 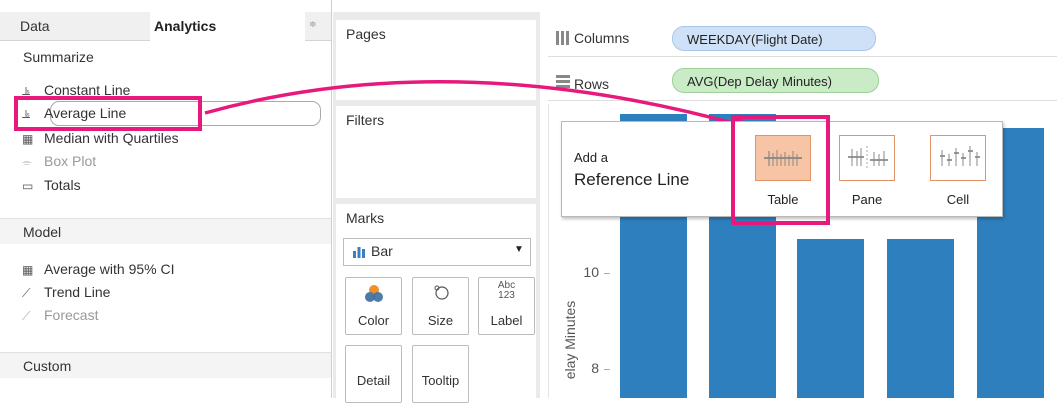 I want to click on pane-scope-label: Pane, so click(x=867, y=199).